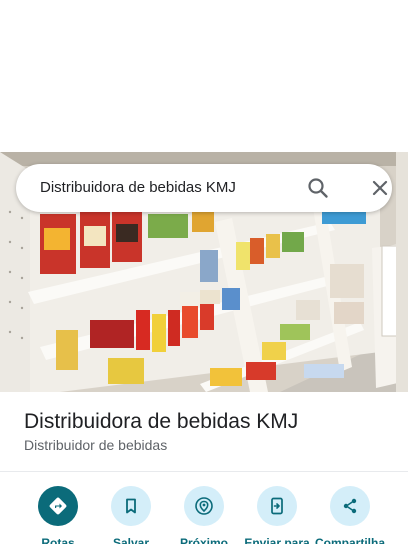  What do you see at coordinates (58, 506) in the screenshot?
I see `directions-icon` at bounding box center [58, 506].